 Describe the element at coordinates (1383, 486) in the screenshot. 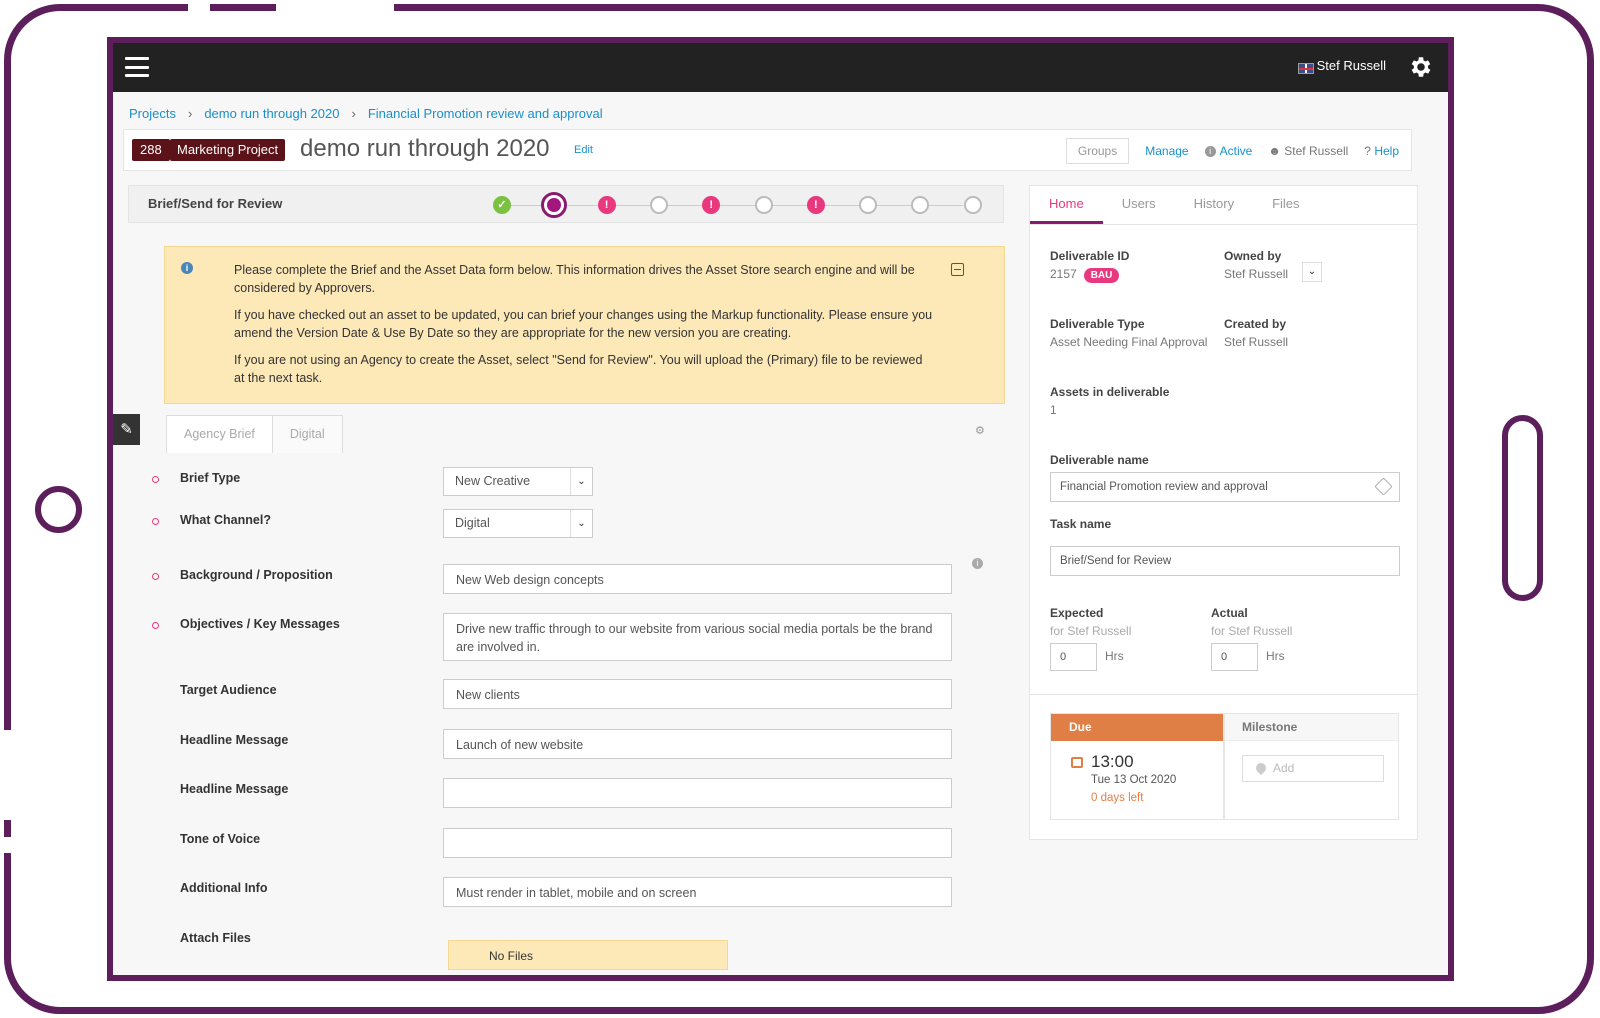

I see `tag-icon` at that location.